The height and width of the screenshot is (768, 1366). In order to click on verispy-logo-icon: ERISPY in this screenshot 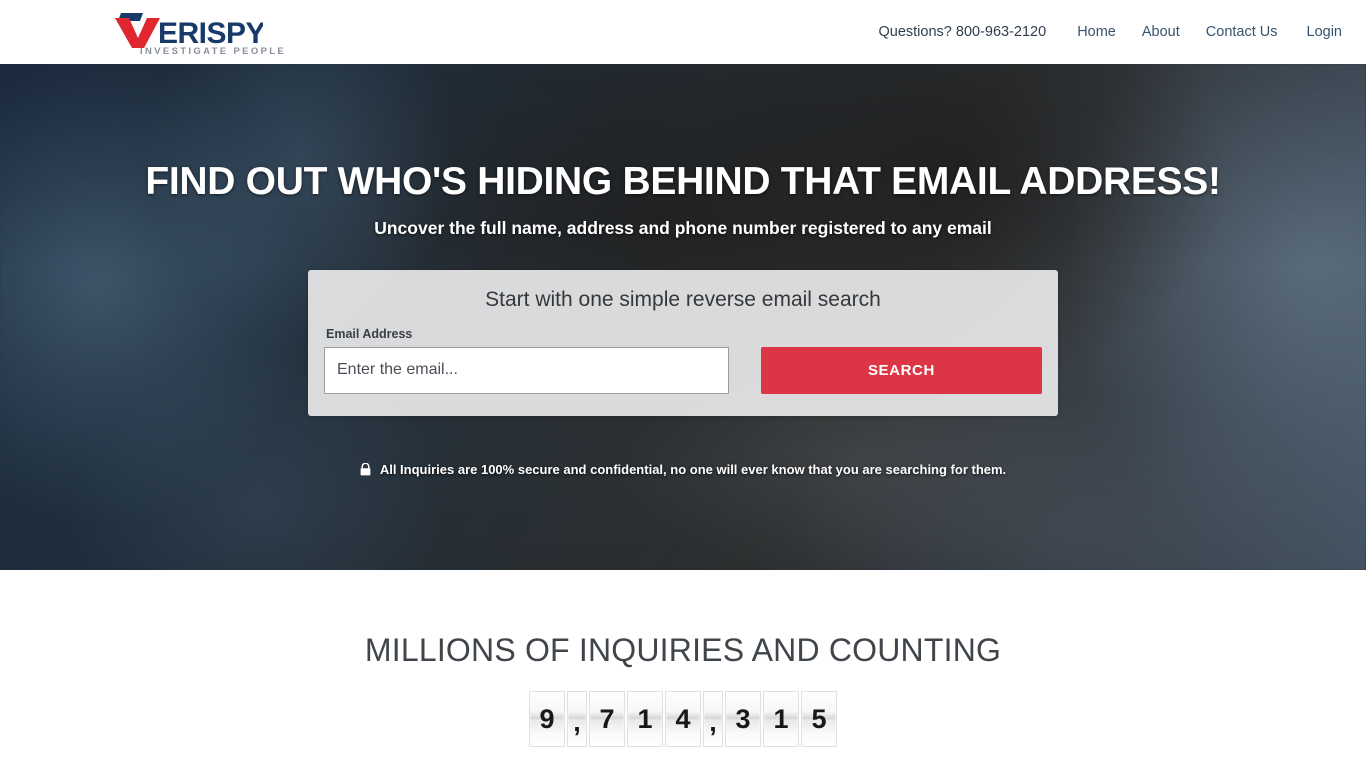, I will do `click(189, 30)`.